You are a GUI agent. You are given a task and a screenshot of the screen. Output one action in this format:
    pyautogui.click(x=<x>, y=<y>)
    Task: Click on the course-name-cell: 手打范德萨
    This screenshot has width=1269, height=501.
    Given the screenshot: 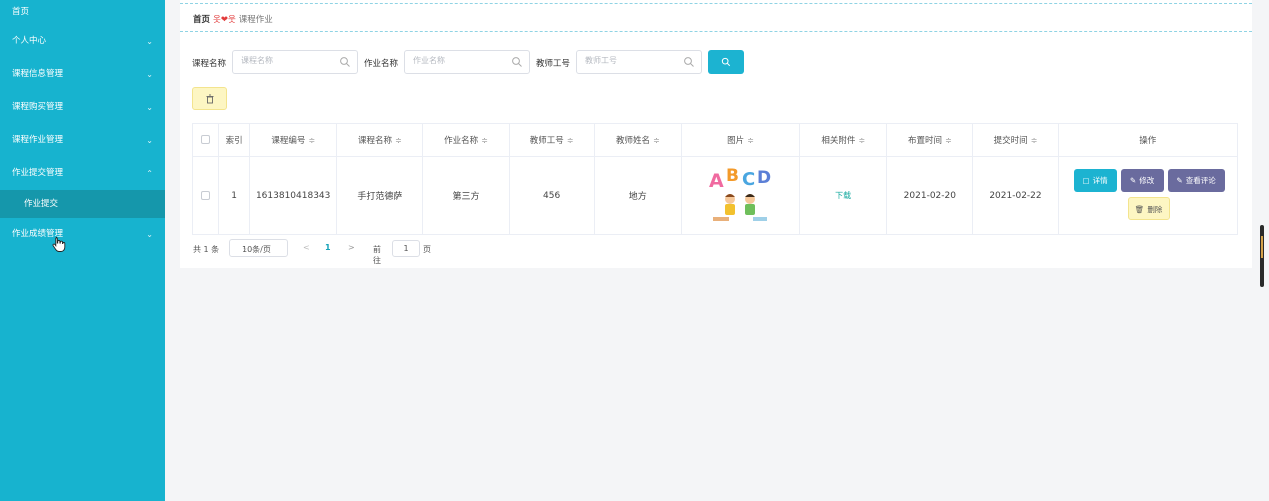 What is the action you would take?
    pyautogui.click(x=380, y=195)
    